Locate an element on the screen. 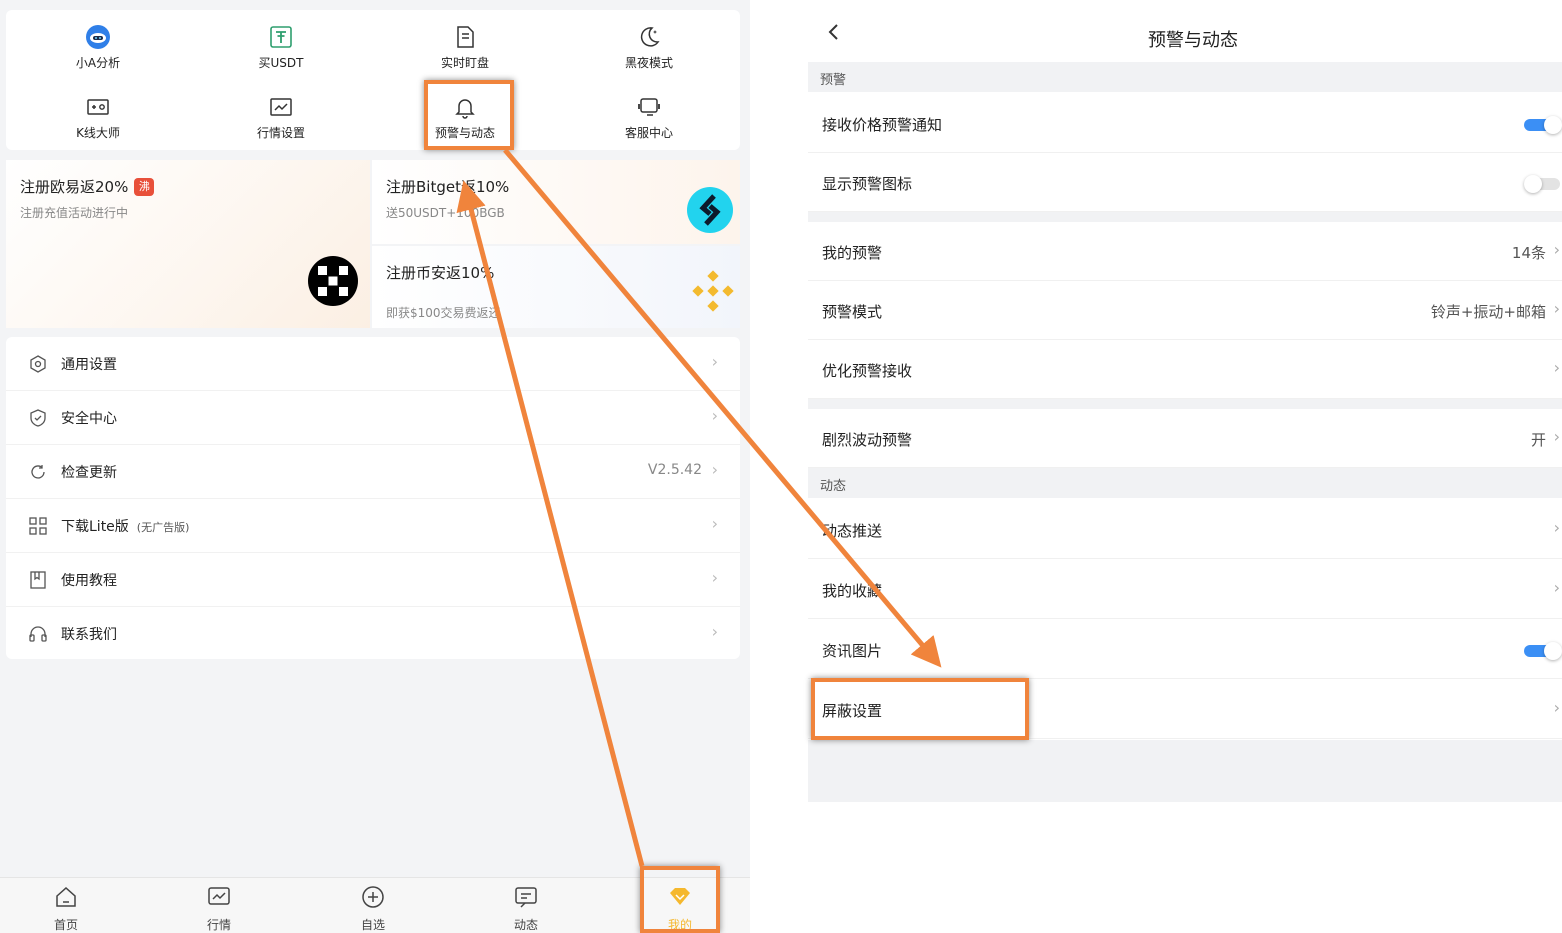 The height and width of the screenshot is (933, 1562). menu-item-label: 下载Lite版 (无广告版) is located at coordinates (125, 526).